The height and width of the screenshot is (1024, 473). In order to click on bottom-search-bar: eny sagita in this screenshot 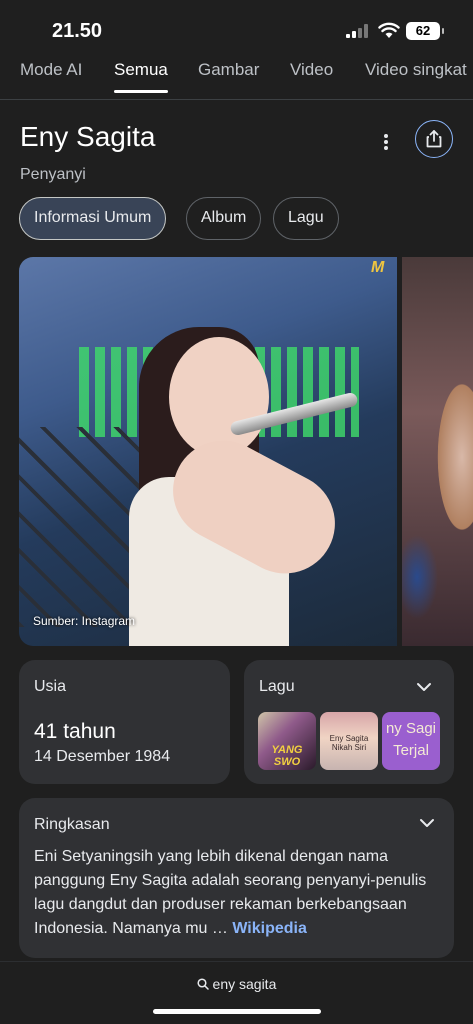, I will do `click(236, 992)`.